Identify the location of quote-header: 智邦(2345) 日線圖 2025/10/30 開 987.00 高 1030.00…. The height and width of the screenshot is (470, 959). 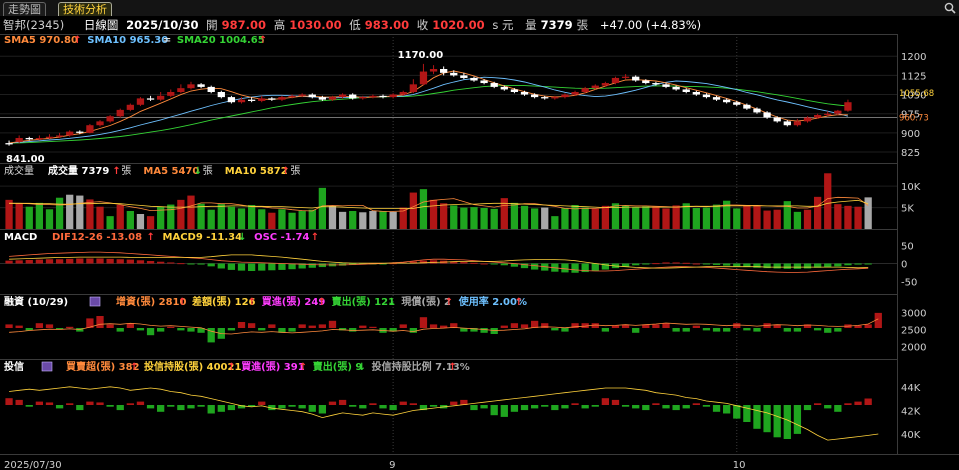
(479, 25).